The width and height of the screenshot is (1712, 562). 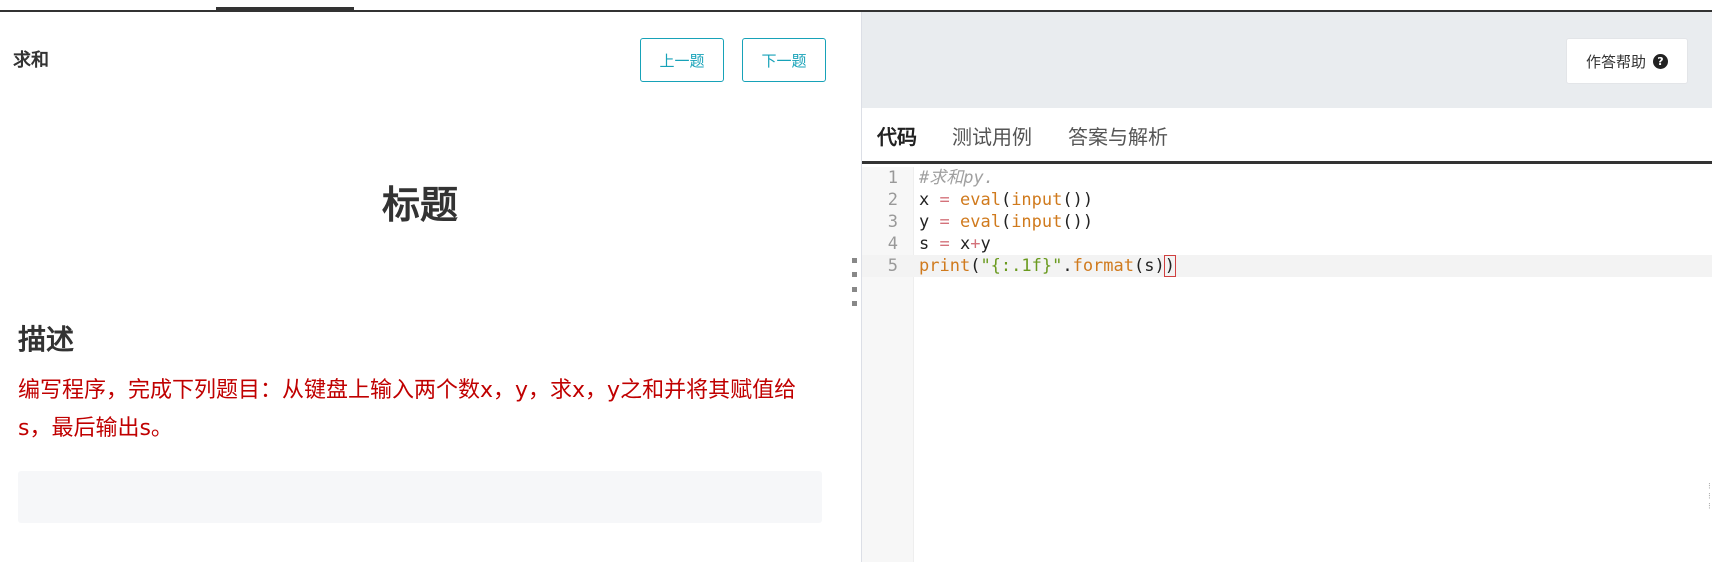 What do you see at coordinates (854, 282) in the screenshot?
I see `splitter-drag-handle` at bounding box center [854, 282].